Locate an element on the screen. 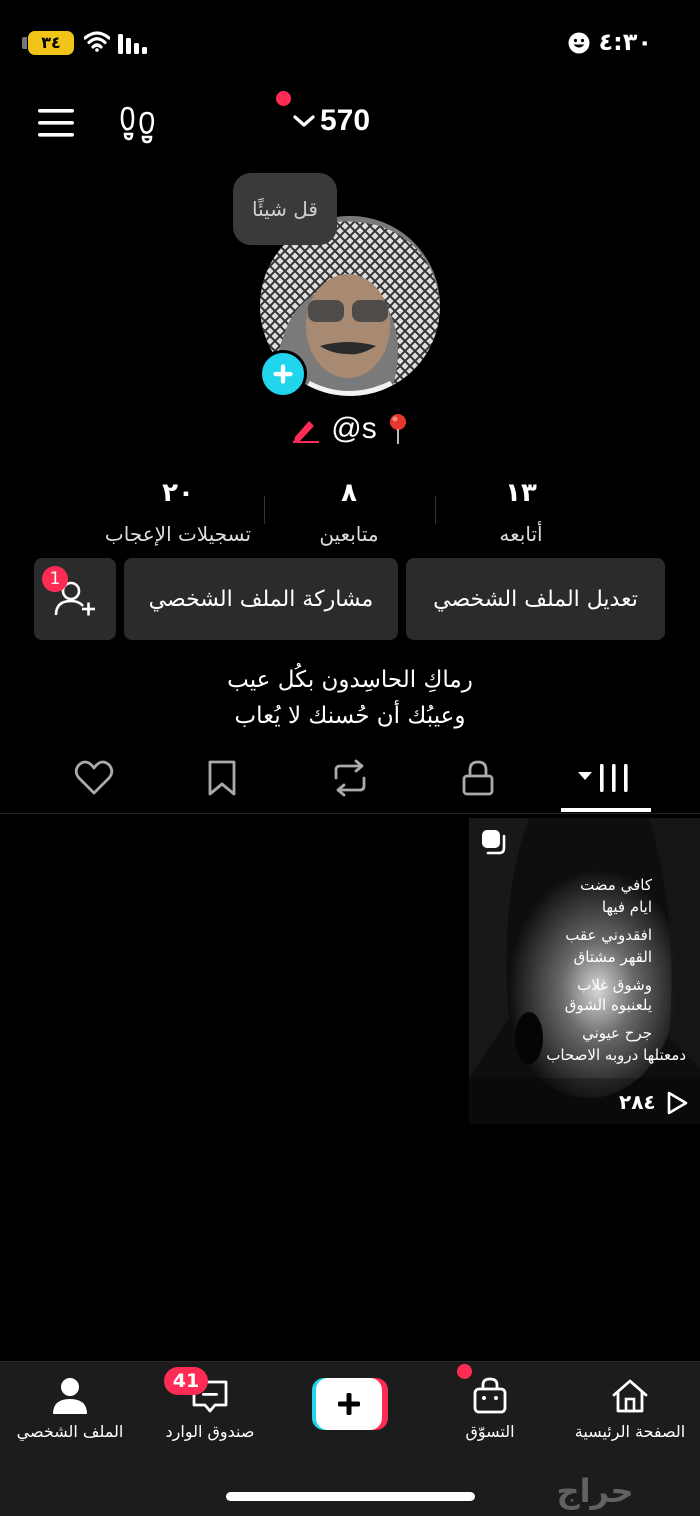 The height and width of the screenshot is (1516, 700). bio-line: رماكِ الحاسِدون بكُل عيب is located at coordinates (350, 680).